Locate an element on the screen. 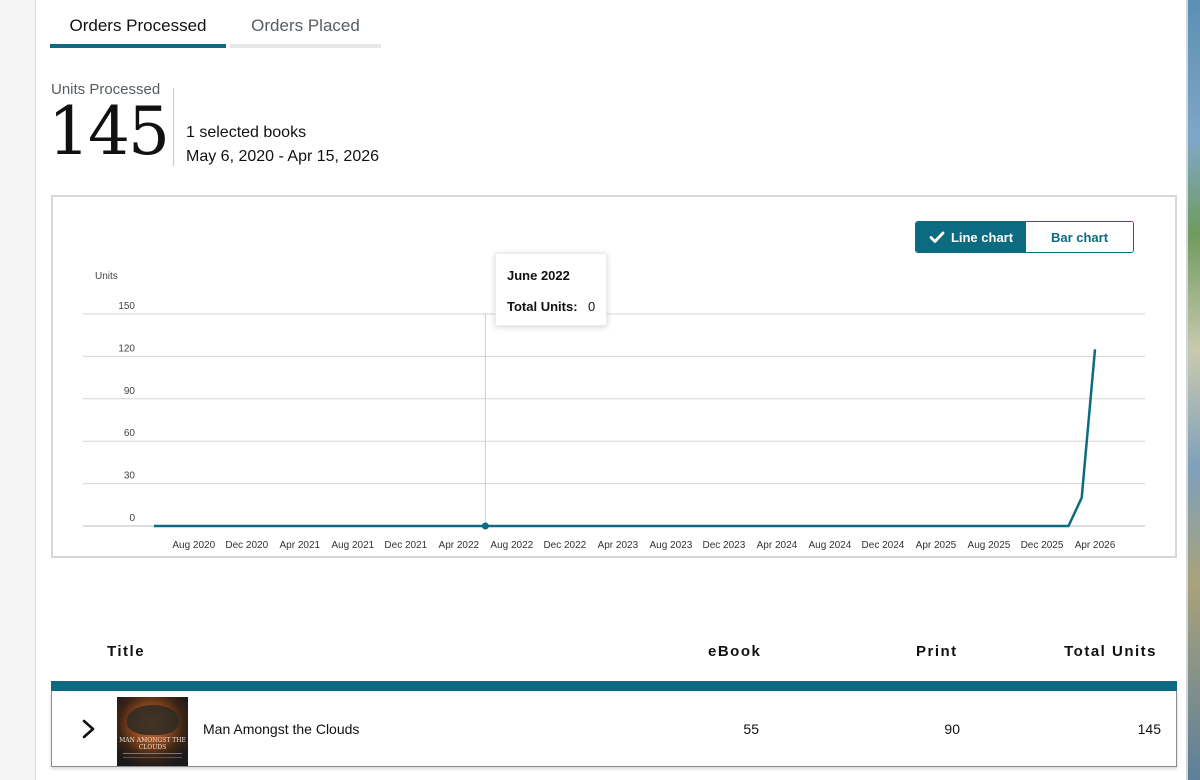  y-tick-label: 0 is located at coordinates (132, 518).